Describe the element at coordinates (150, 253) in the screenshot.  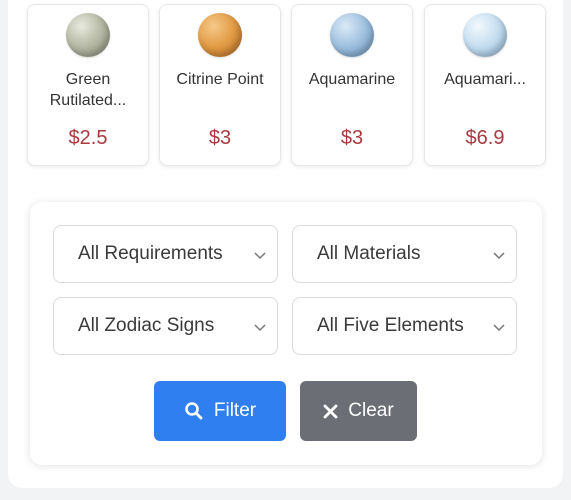
I see `requirements-select-value: All Requirements` at that location.